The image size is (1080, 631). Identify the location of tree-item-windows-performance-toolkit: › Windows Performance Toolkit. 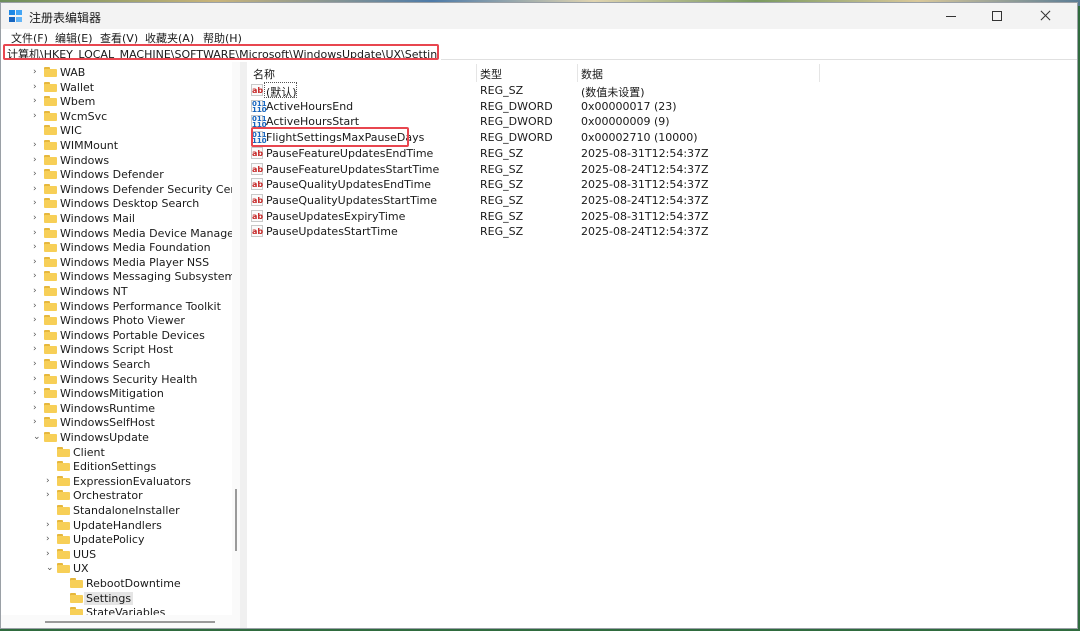
(120, 307).